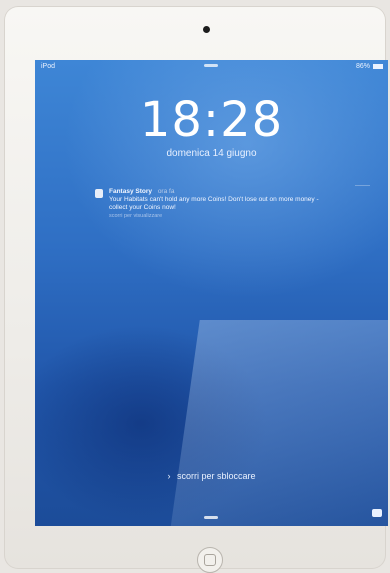  I want to click on notification-app-name: Fantasy Story, so click(130, 191).